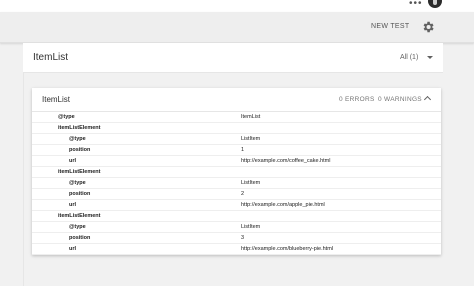 Image resolution: width=474 pixels, height=286 pixels. I want to click on errors-count: 0 ERRORS, so click(357, 99).